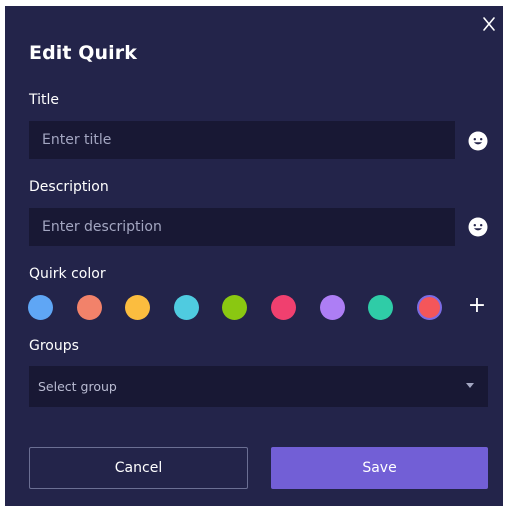 Image resolution: width=507 pixels, height=510 pixels. Describe the element at coordinates (470, 385) in the screenshot. I see `chevron-down-icon` at that location.